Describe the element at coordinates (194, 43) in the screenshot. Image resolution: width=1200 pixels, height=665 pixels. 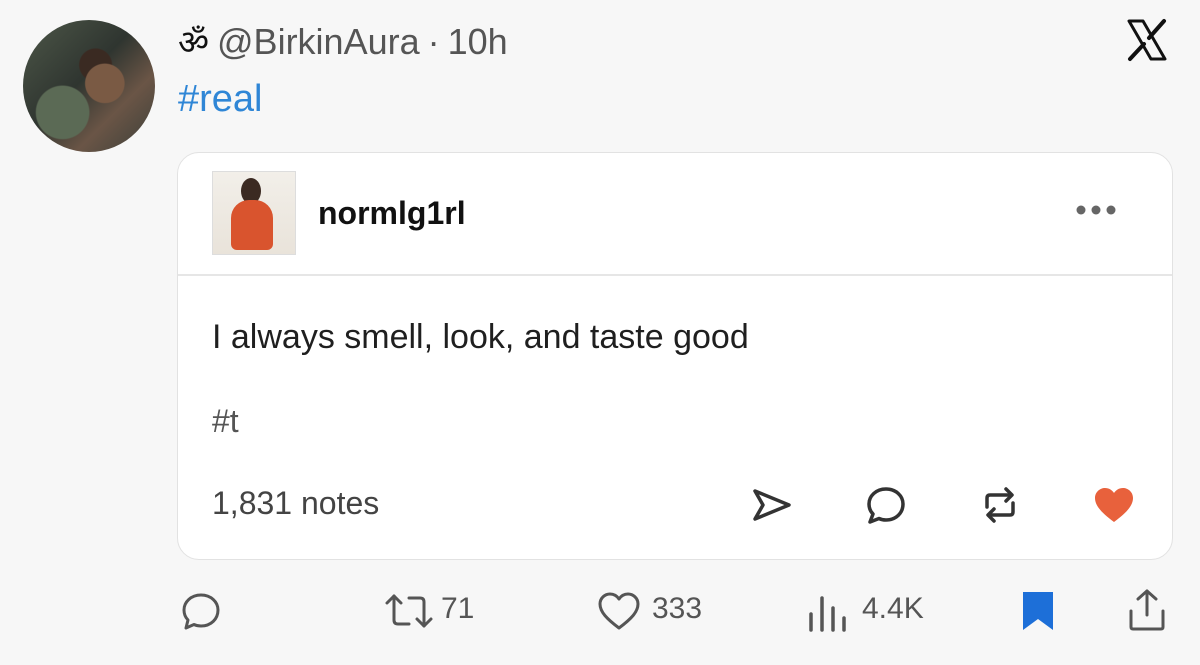
I see `author-symbol: ॐ` at that location.